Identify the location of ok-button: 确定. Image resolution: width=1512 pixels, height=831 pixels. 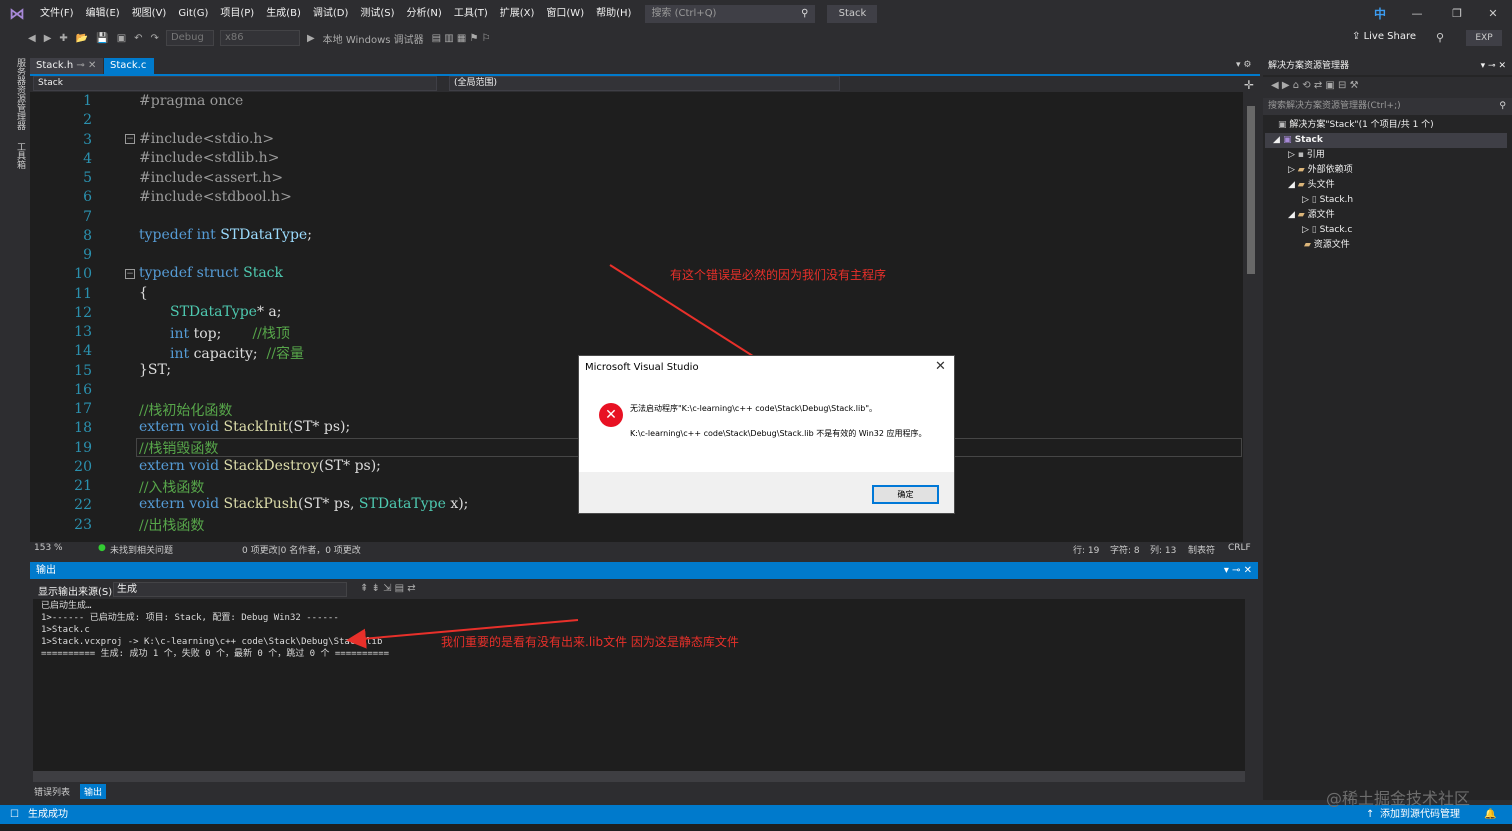
(905, 494).